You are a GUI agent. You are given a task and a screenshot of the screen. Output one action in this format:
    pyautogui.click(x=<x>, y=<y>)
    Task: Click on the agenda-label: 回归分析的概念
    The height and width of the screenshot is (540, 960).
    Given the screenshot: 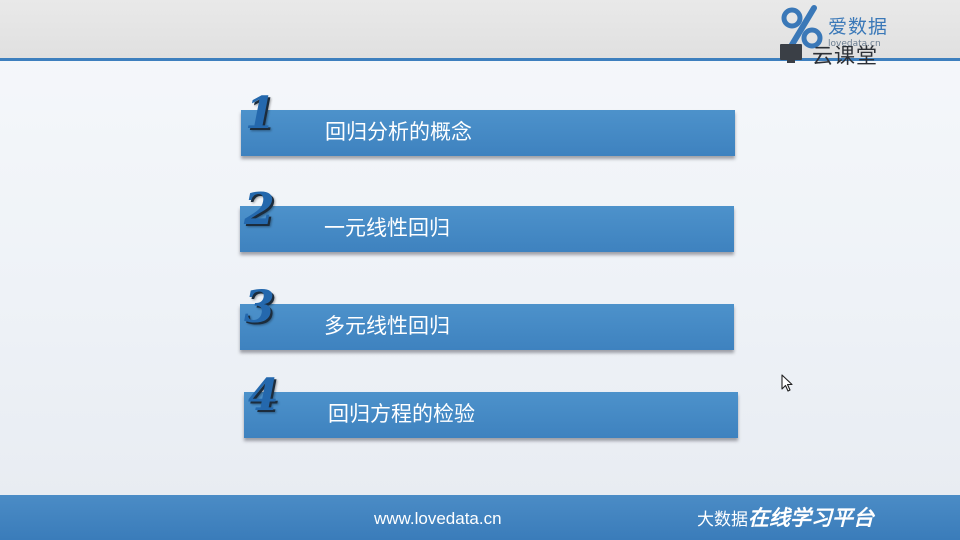 What is the action you would take?
    pyautogui.click(x=398, y=132)
    